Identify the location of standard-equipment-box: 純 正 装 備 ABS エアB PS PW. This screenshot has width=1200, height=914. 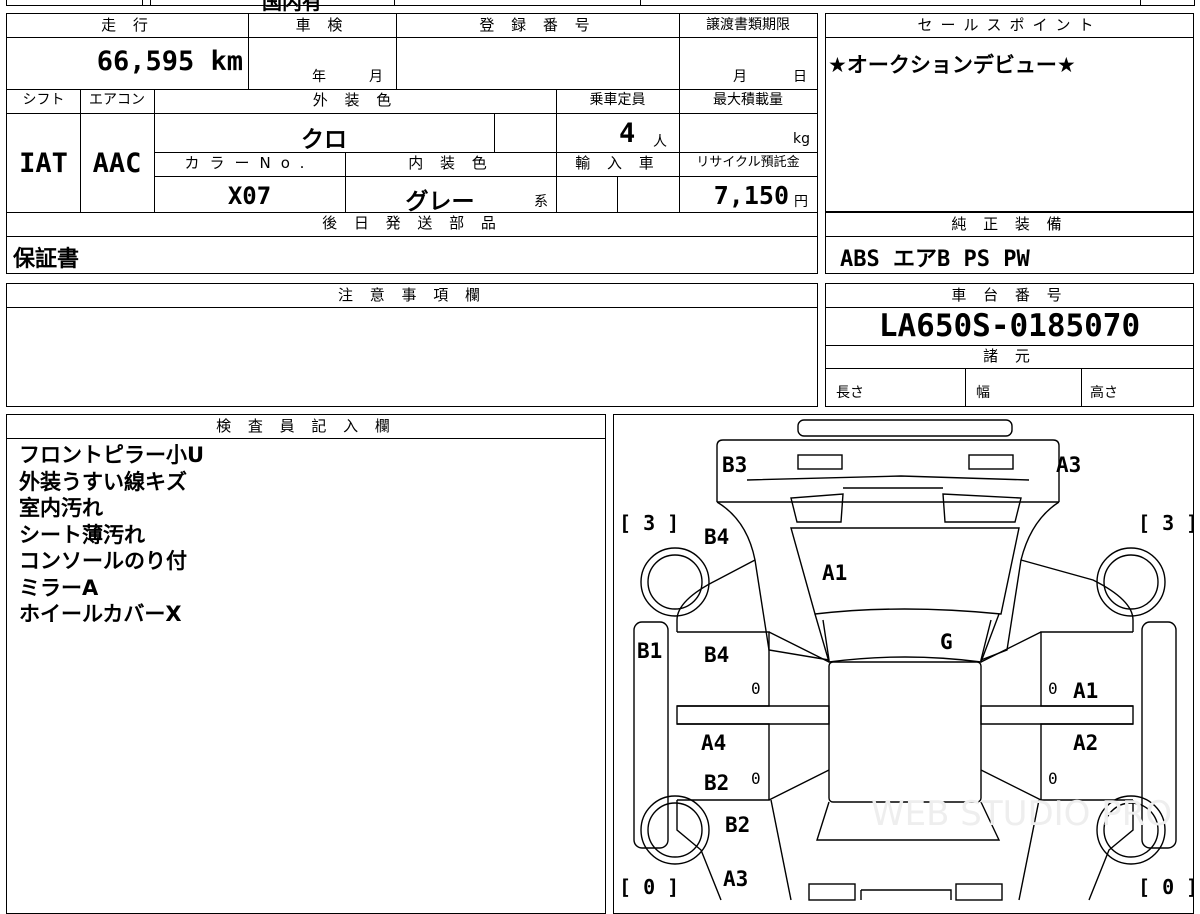
(1009, 243).